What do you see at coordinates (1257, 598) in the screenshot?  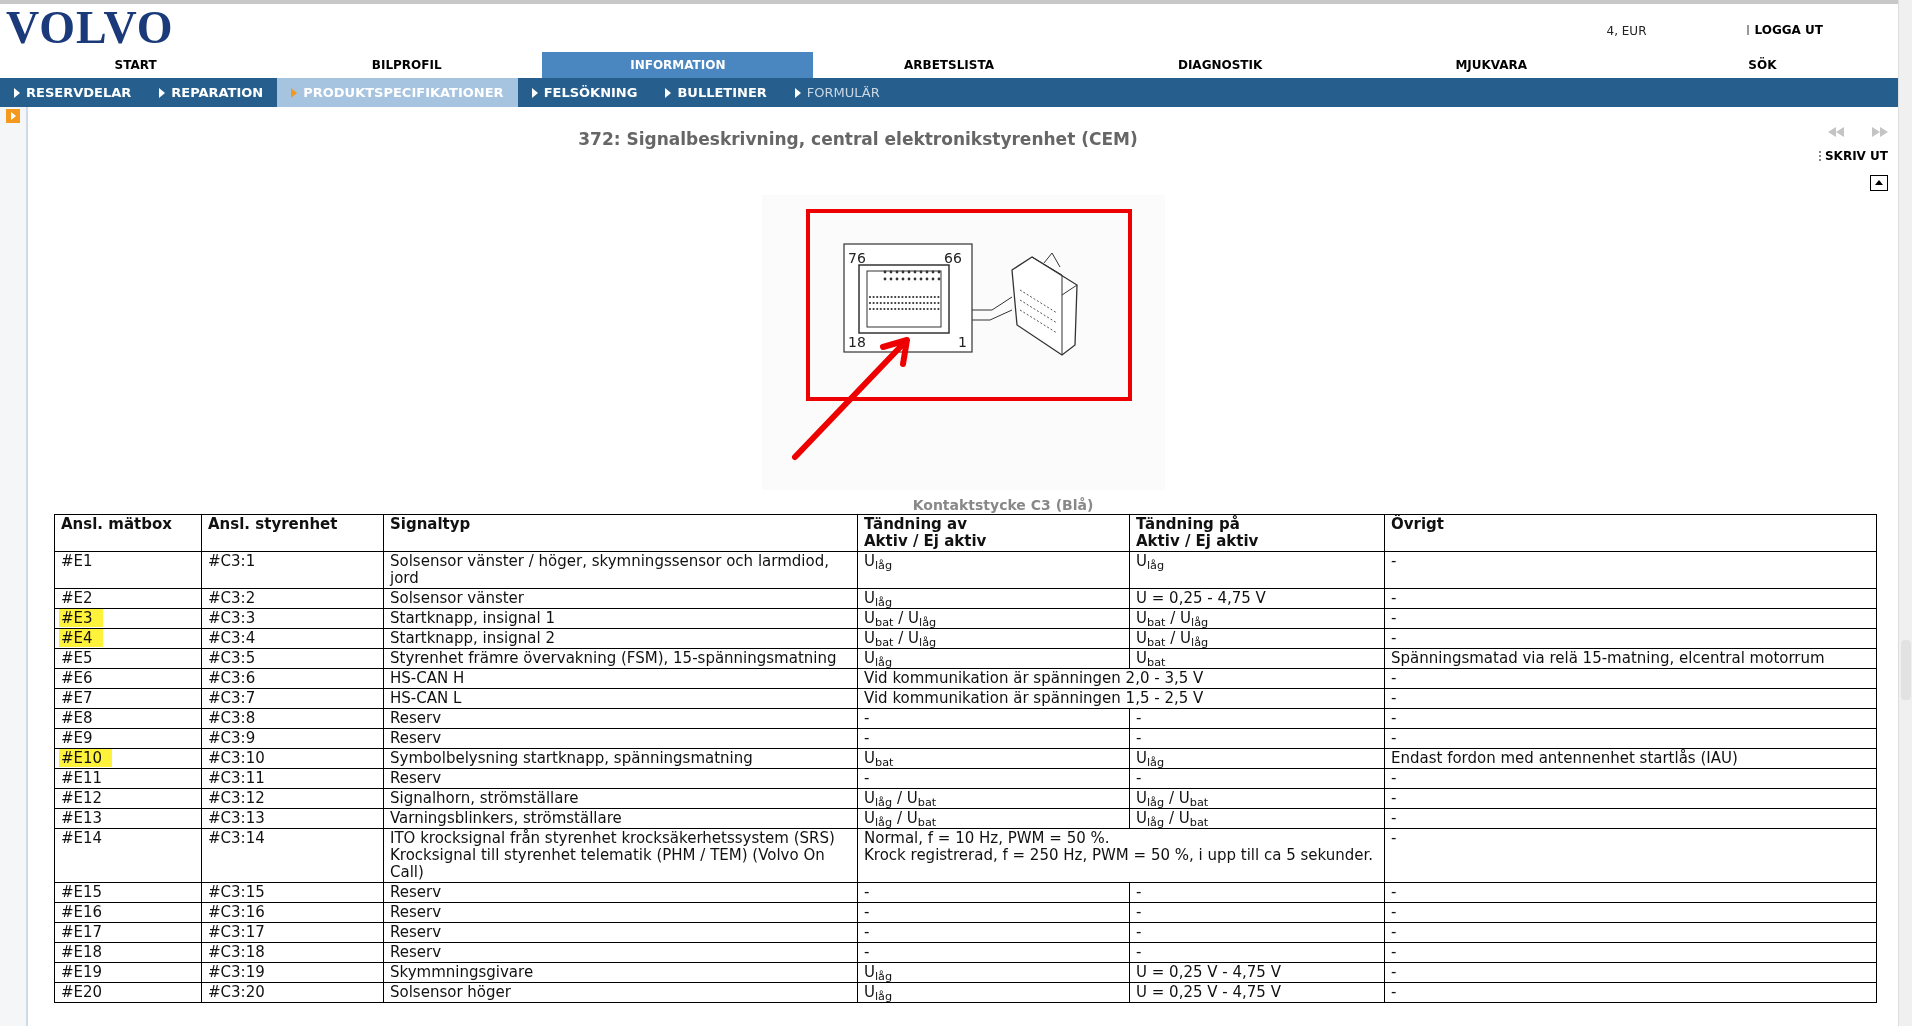 I see `table-cell: U = 0,25 - 4,75 V` at bounding box center [1257, 598].